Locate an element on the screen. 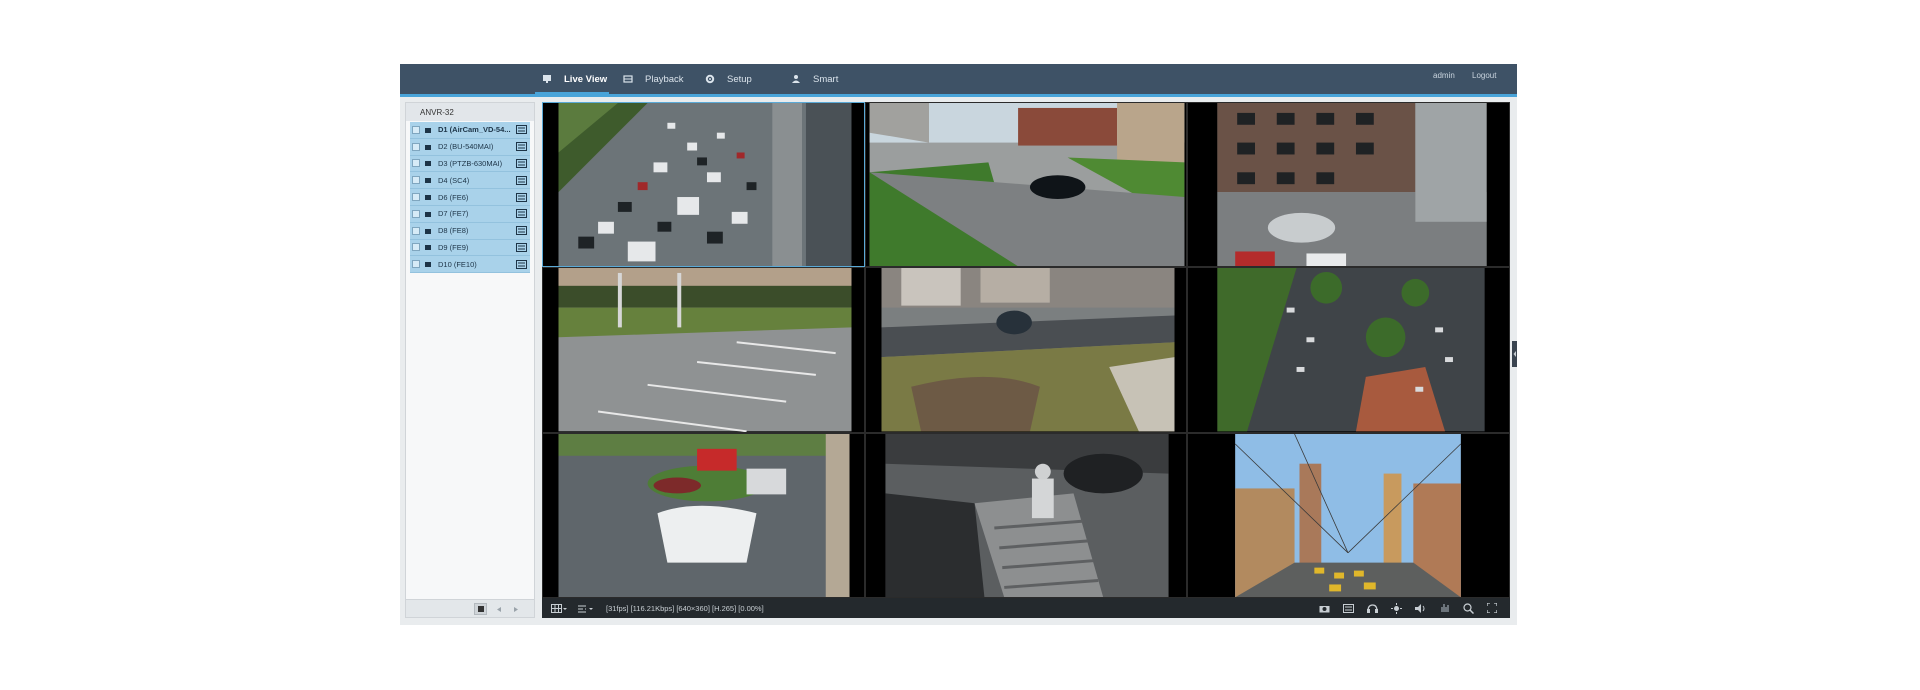 The image size is (1920, 690). camera-snapshot-icon is located at coordinates (1324, 608).